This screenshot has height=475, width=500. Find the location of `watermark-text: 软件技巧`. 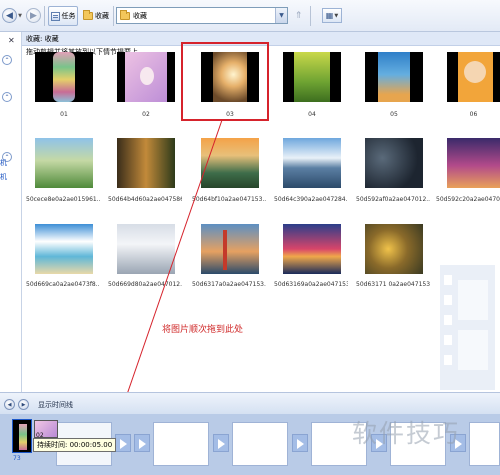

watermark-text: 软件技巧 is located at coordinates (406, 433).